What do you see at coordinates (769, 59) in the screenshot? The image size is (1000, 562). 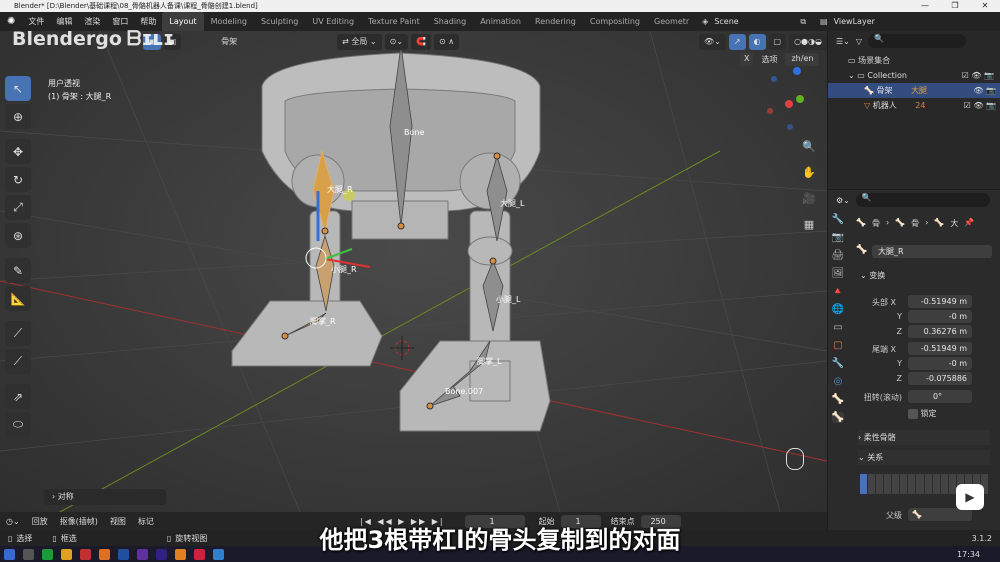 I see `options-menu: 选项` at bounding box center [769, 59].